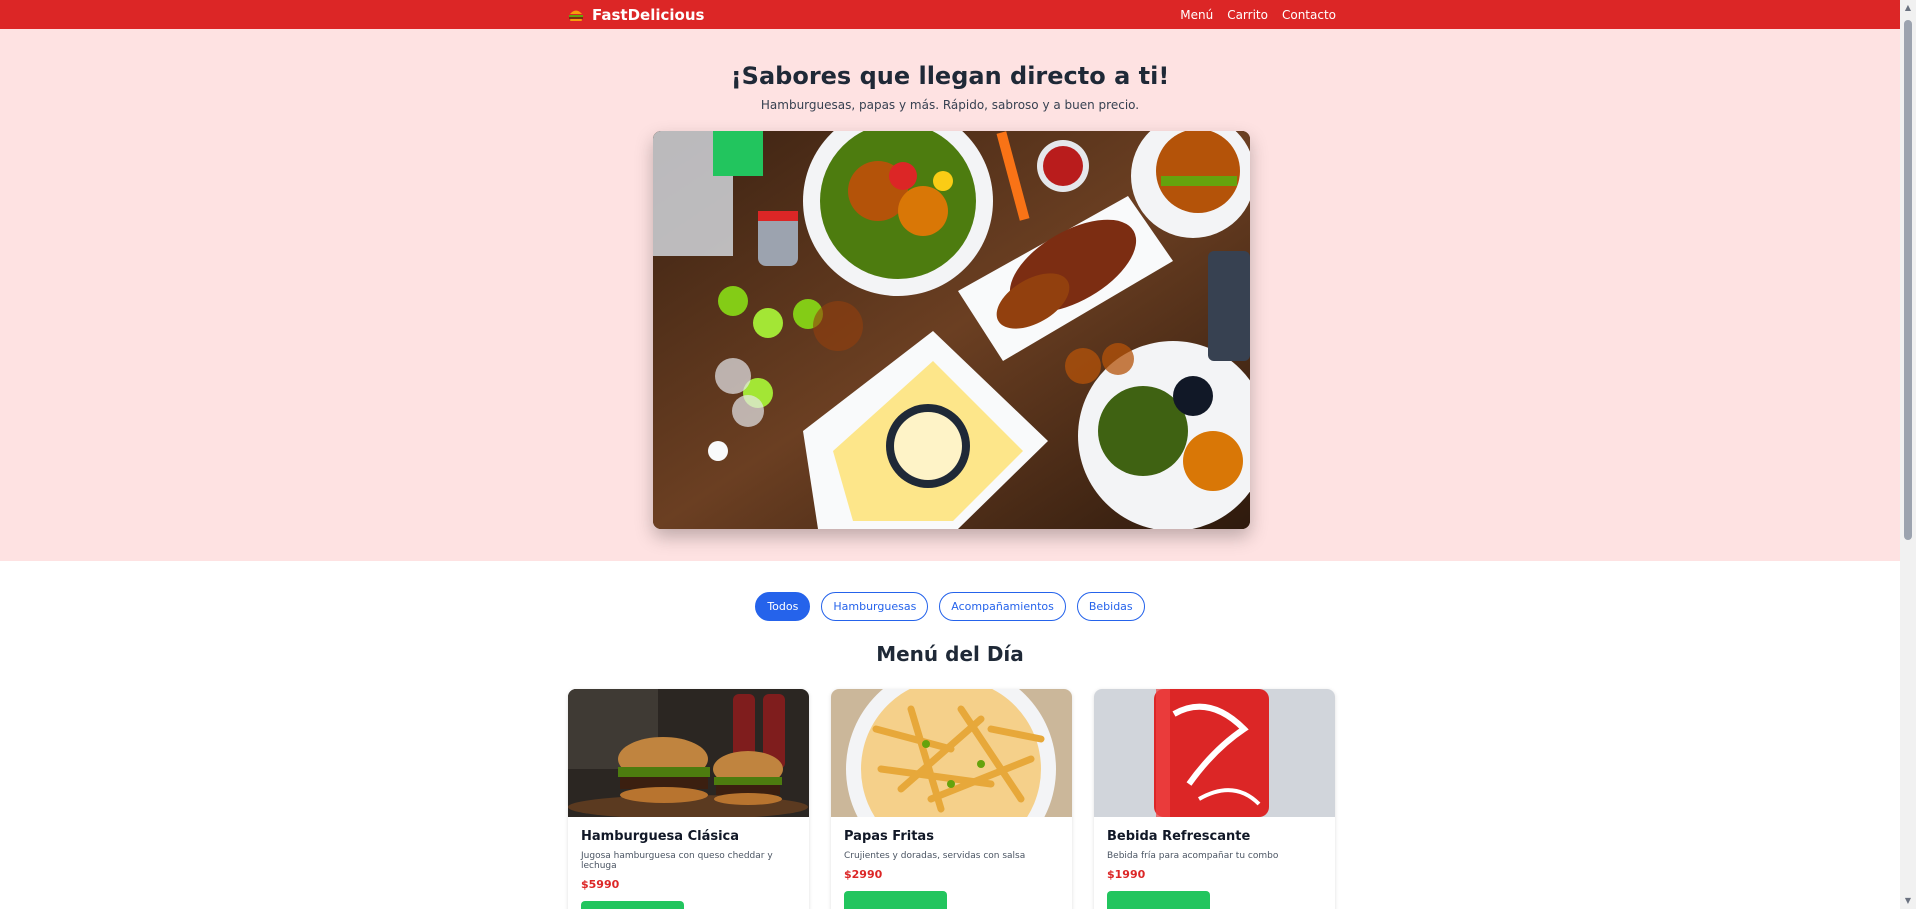  I want to click on burger-illustration, so click(688, 753).